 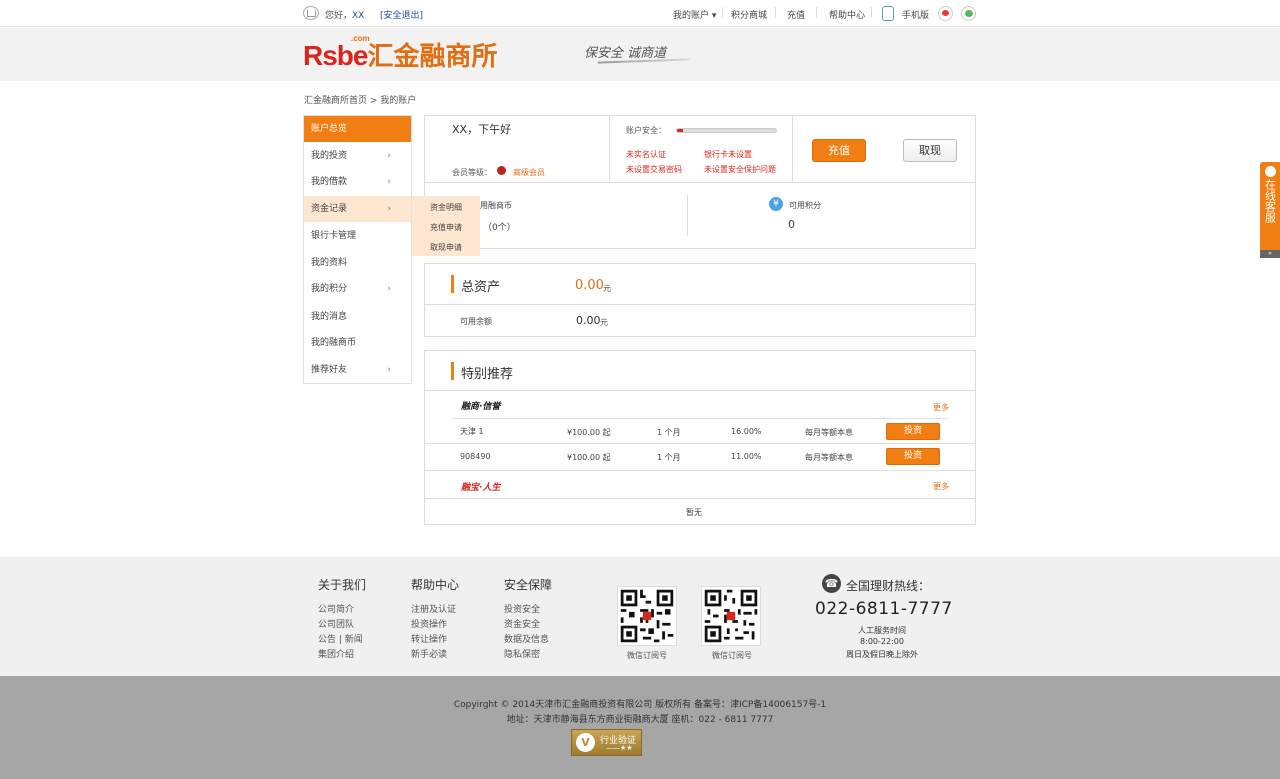 I want to click on footer-link: 隐私保密, so click(x=522, y=653).